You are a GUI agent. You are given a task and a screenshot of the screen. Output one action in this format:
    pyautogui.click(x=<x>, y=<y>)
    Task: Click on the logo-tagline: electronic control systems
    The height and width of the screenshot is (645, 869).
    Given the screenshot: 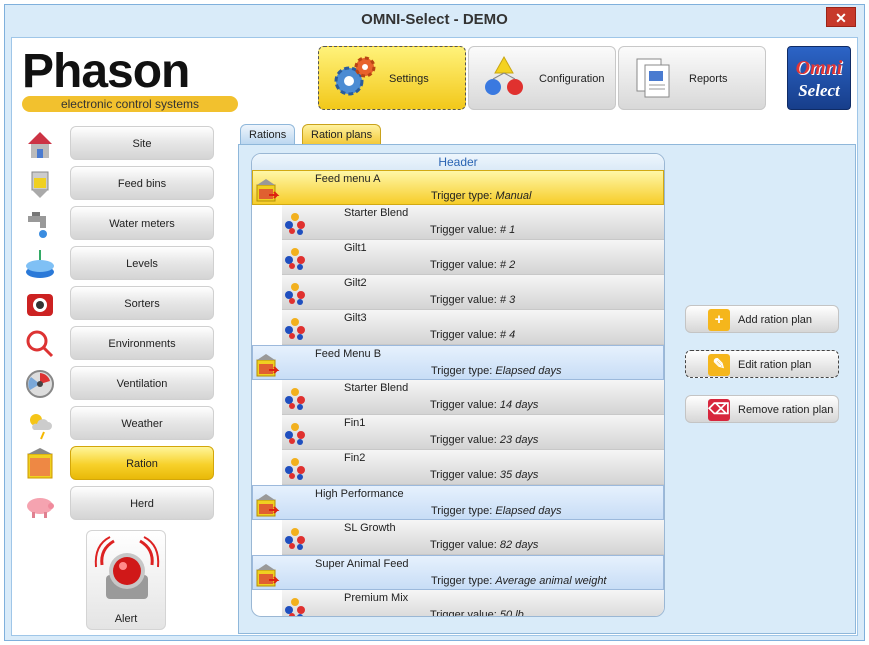 What is the action you would take?
    pyautogui.click(x=130, y=104)
    